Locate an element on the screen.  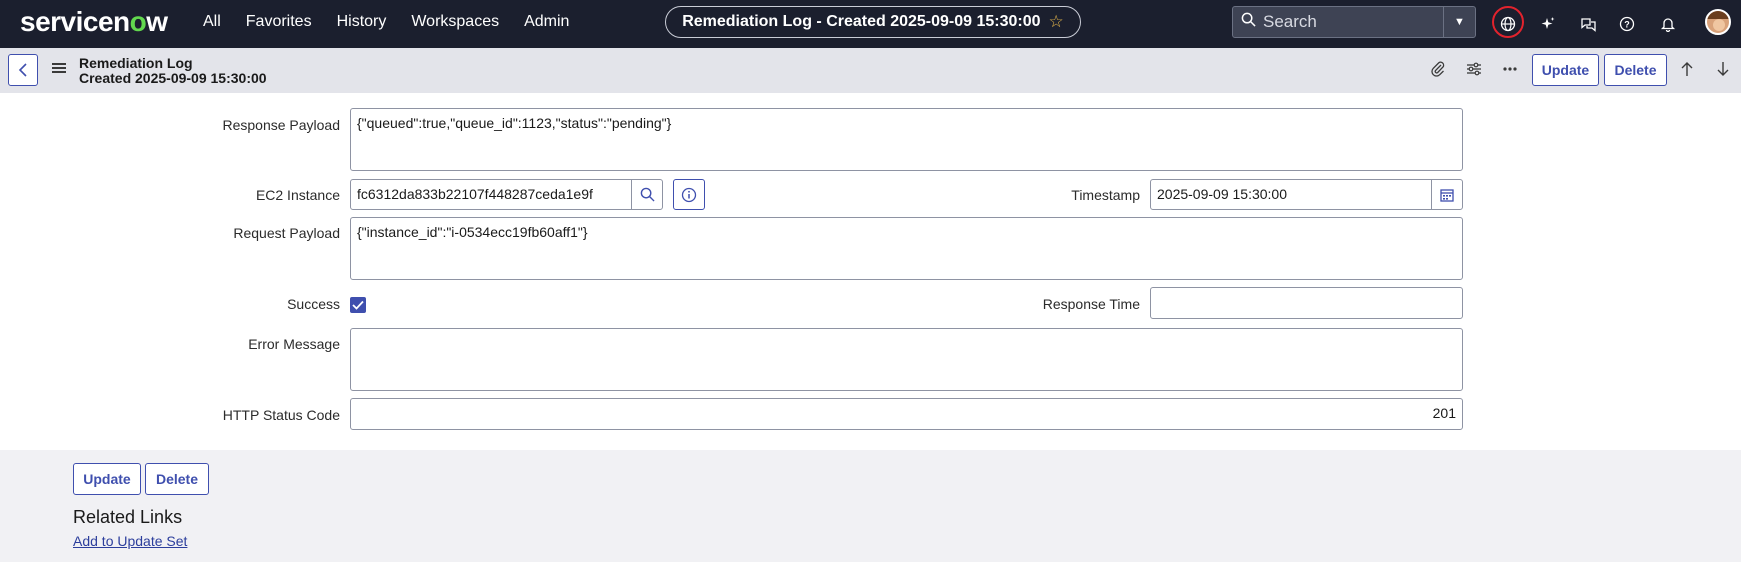
response-time-label: Response Time is located at coordinates (1091, 304).